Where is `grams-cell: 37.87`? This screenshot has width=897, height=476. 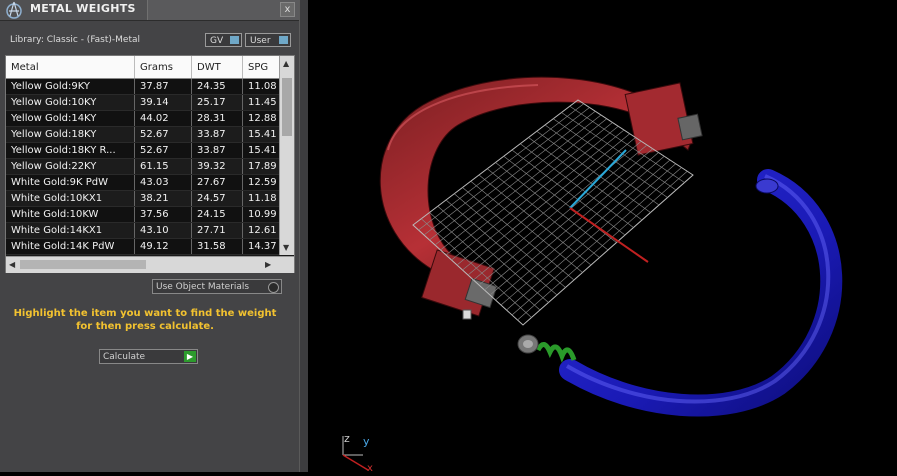 grams-cell: 37.87 is located at coordinates (163, 86).